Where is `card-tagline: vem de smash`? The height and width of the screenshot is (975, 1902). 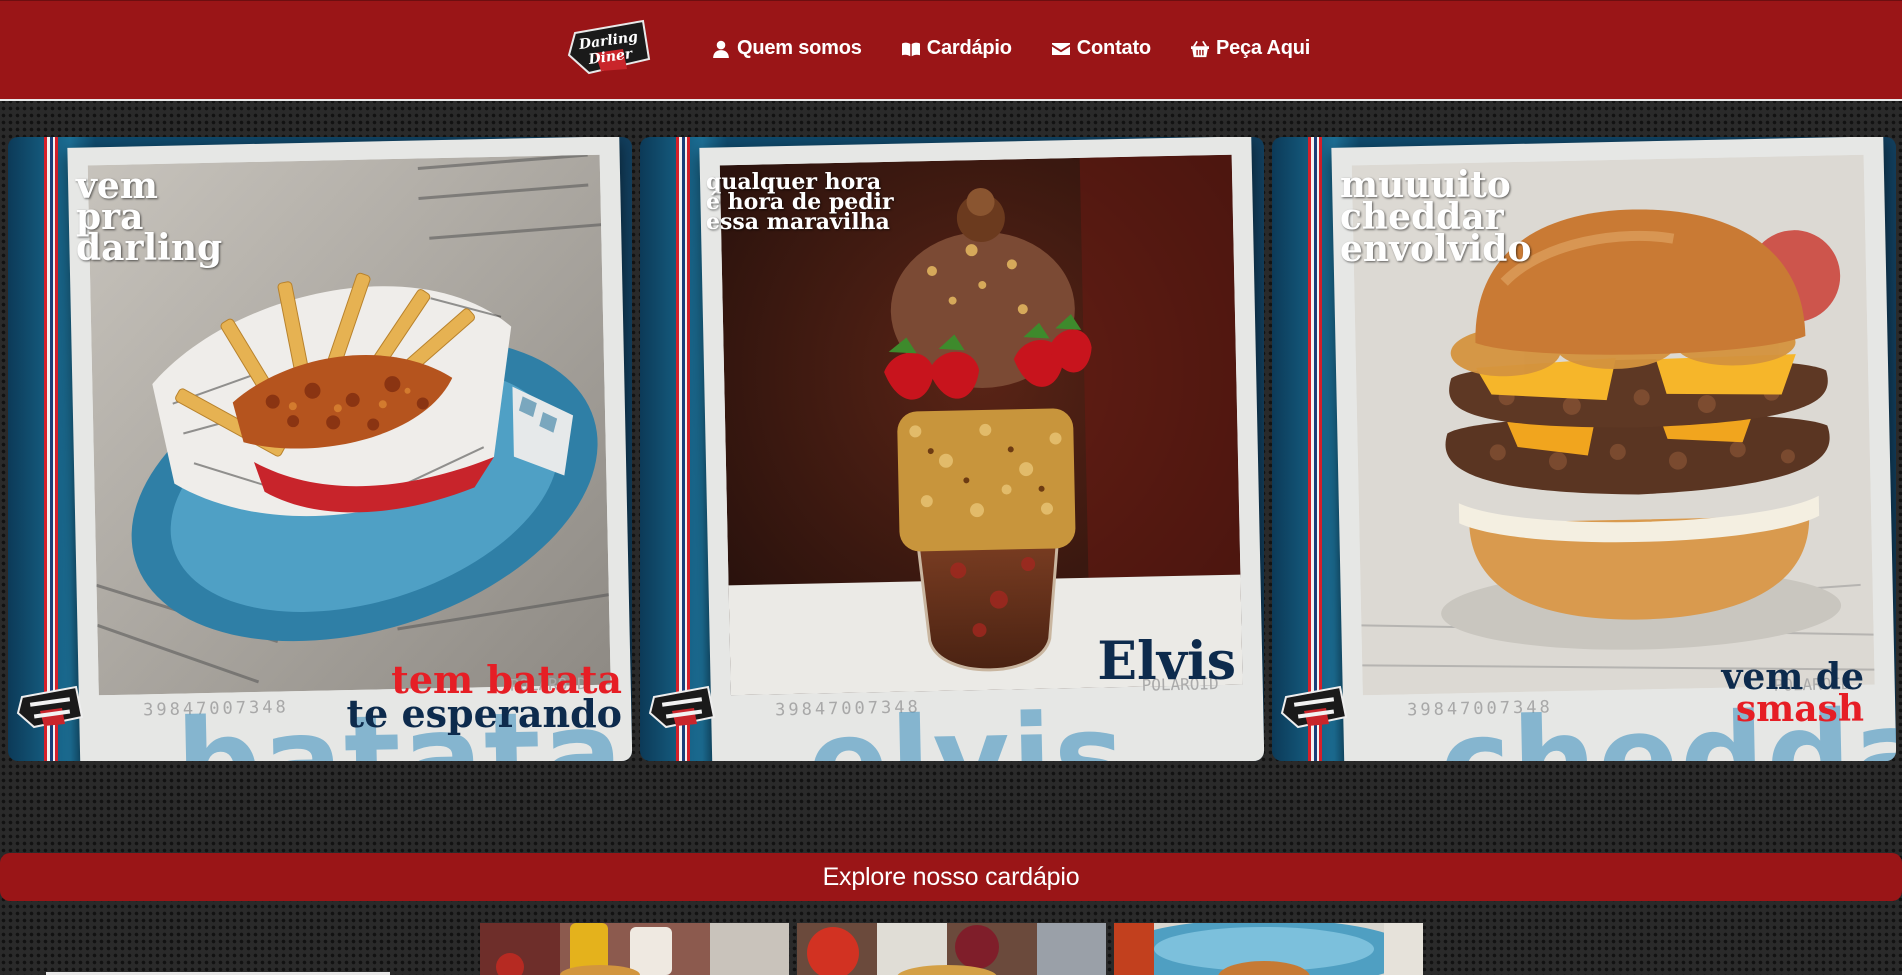
card-tagline: vem de smash is located at coordinates (1792, 694).